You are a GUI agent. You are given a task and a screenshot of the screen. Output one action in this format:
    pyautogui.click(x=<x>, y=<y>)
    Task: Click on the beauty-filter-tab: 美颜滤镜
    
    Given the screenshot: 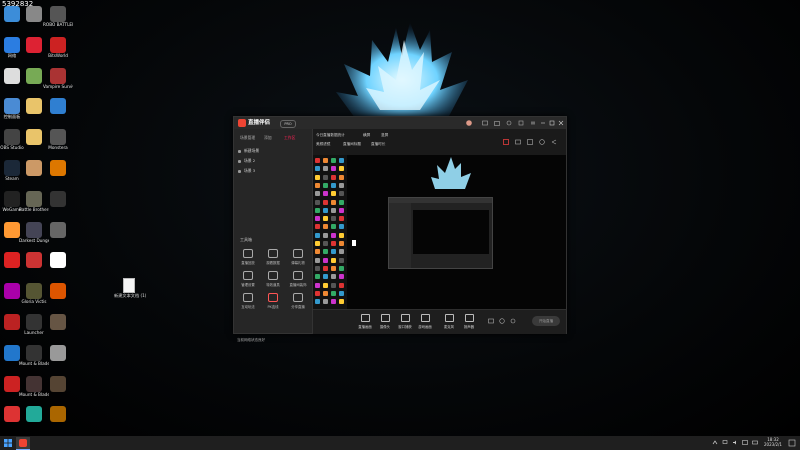 What is the action you would take?
    pyautogui.click(x=323, y=144)
    